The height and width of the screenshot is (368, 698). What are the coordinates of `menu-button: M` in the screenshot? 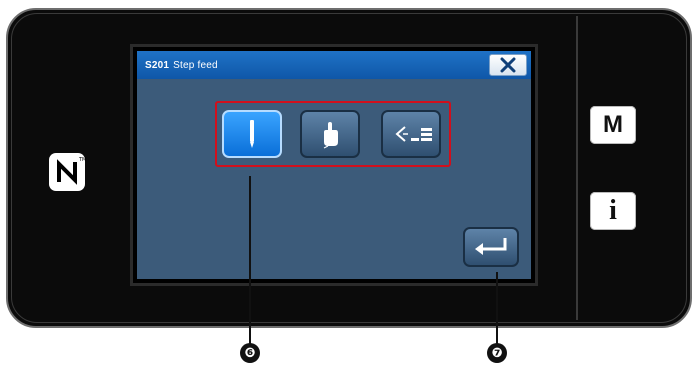 It's located at (613, 125).